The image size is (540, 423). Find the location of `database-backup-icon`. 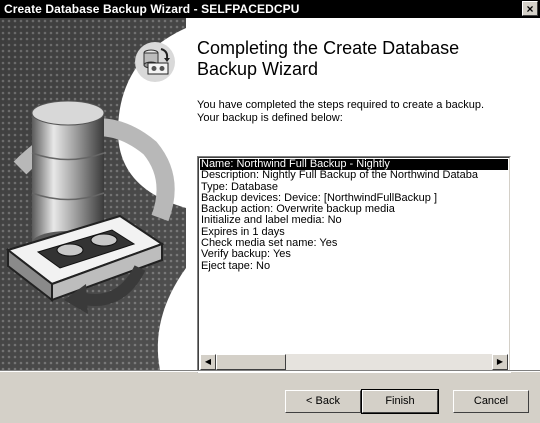

database-backup-icon is located at coordinates (155, 62).